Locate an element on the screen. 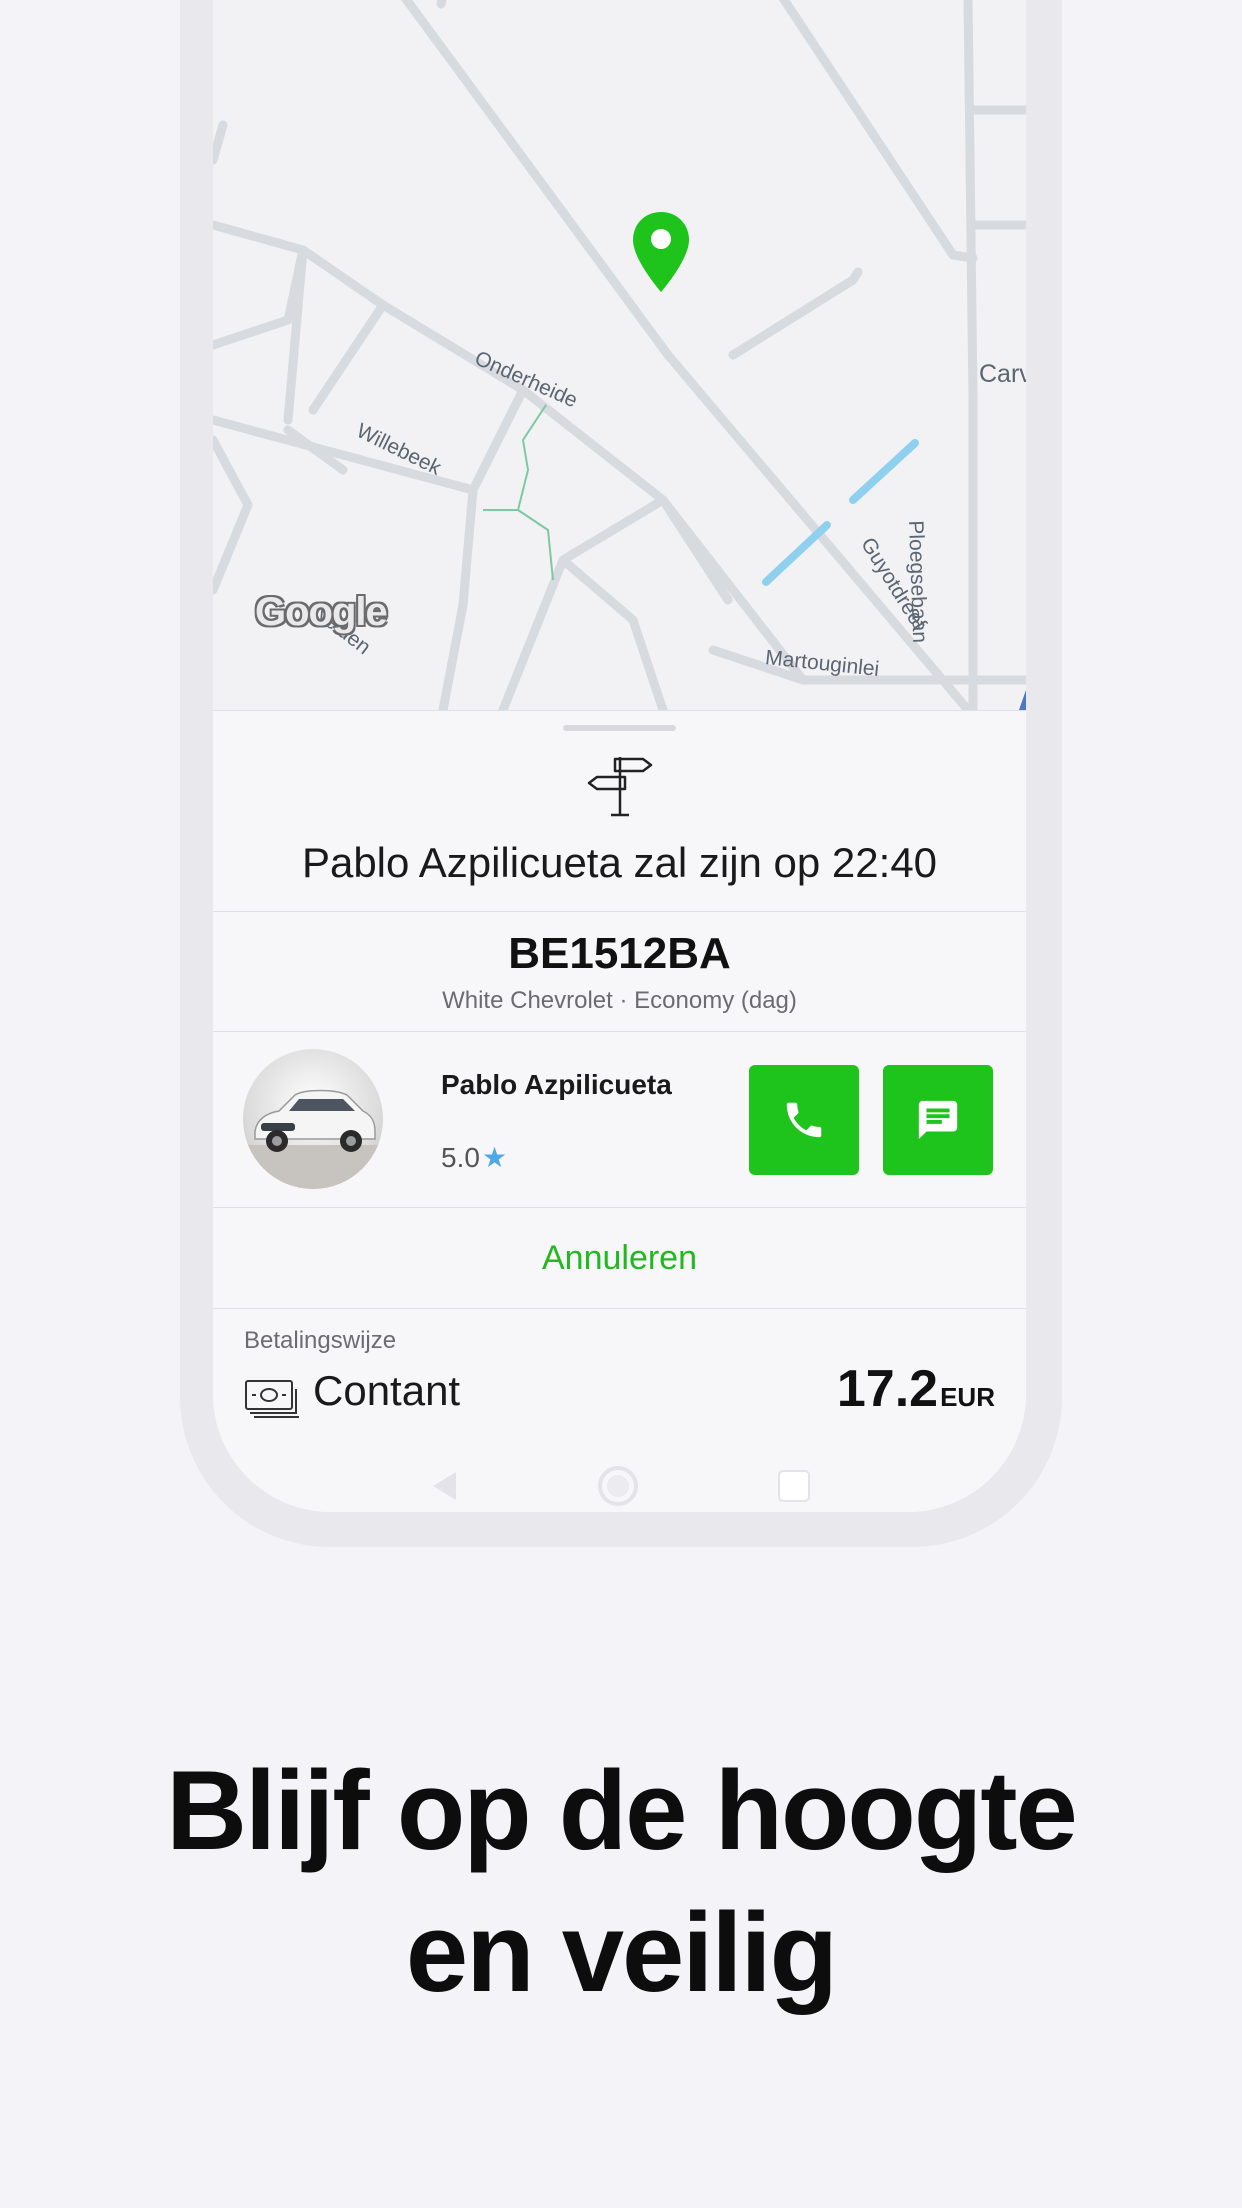 The height and width of the screenshot is (2208, 1242). car-description: White Chevrolet · Economy (dag) is located at coordinates (619, 1000).